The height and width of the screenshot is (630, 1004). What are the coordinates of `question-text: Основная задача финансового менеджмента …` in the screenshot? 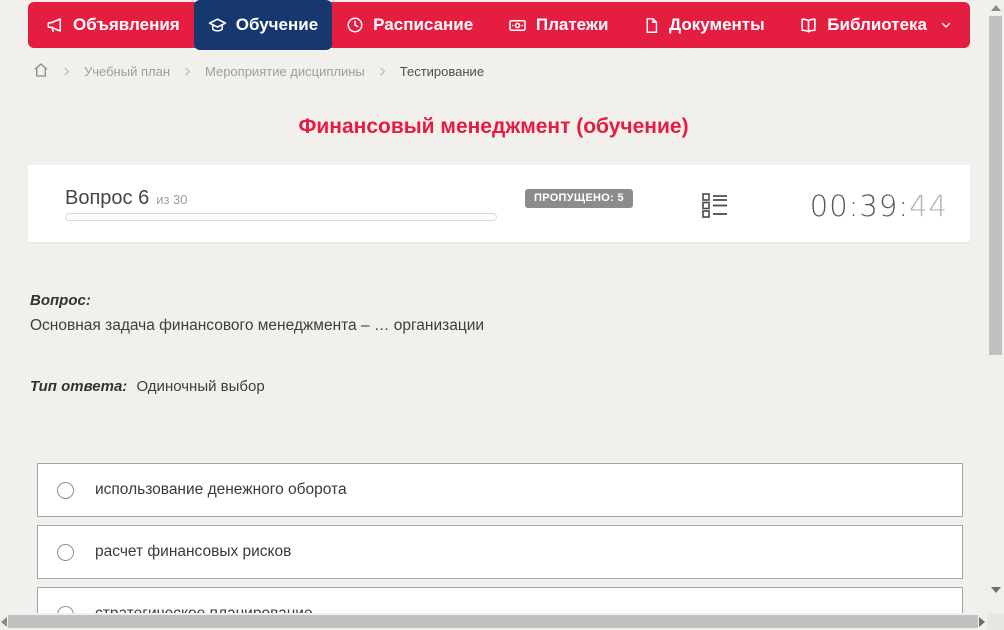 It's located at (257, 325).